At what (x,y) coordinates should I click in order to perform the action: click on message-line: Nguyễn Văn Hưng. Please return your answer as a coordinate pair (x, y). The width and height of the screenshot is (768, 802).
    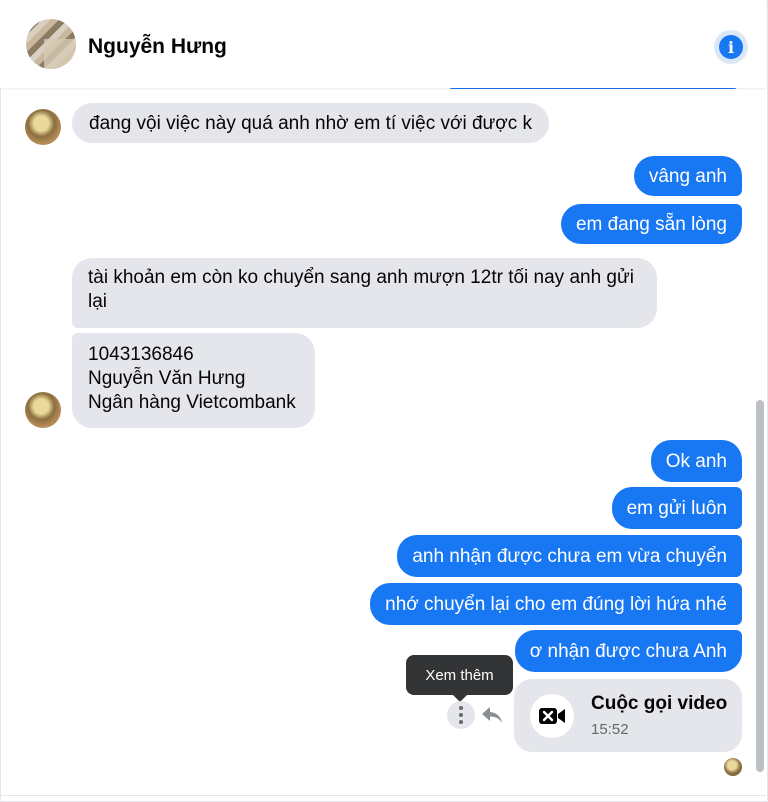
    Looking at the image, I should click on (167, 378).